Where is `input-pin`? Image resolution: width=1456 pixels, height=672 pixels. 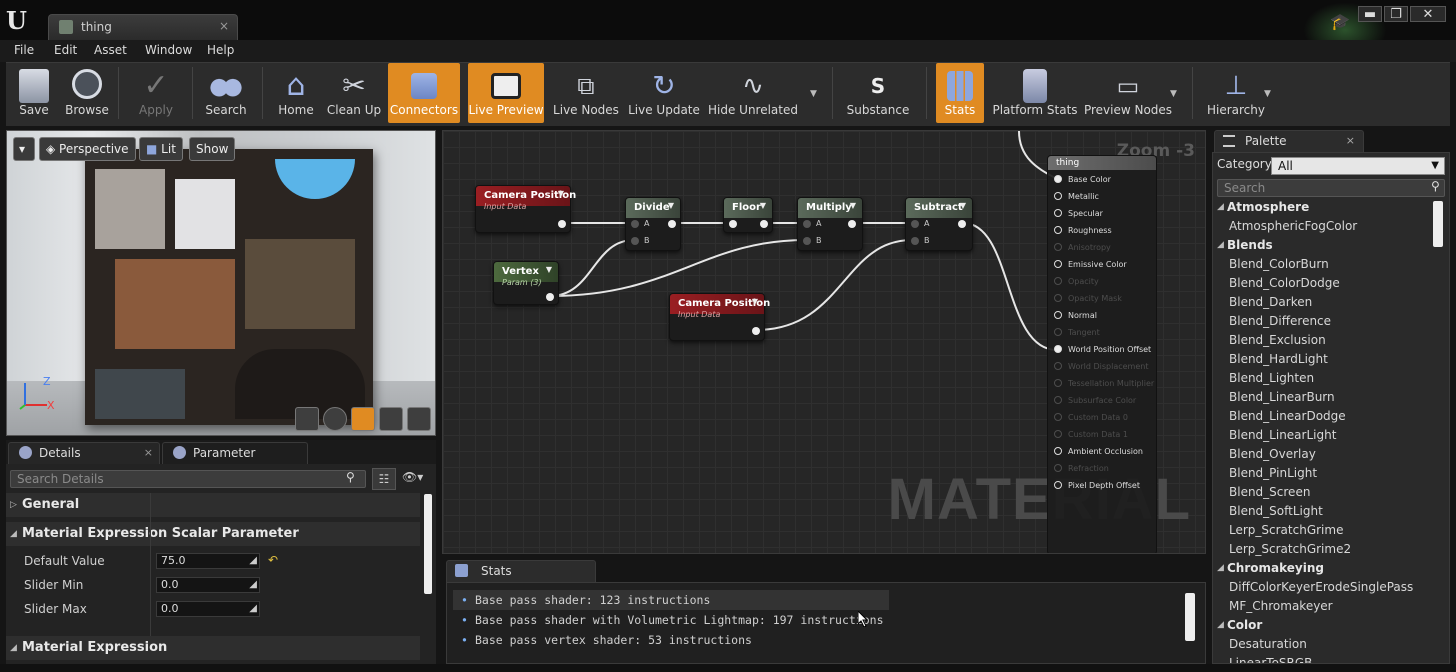
input-pin is located at coordinates (733, 224).